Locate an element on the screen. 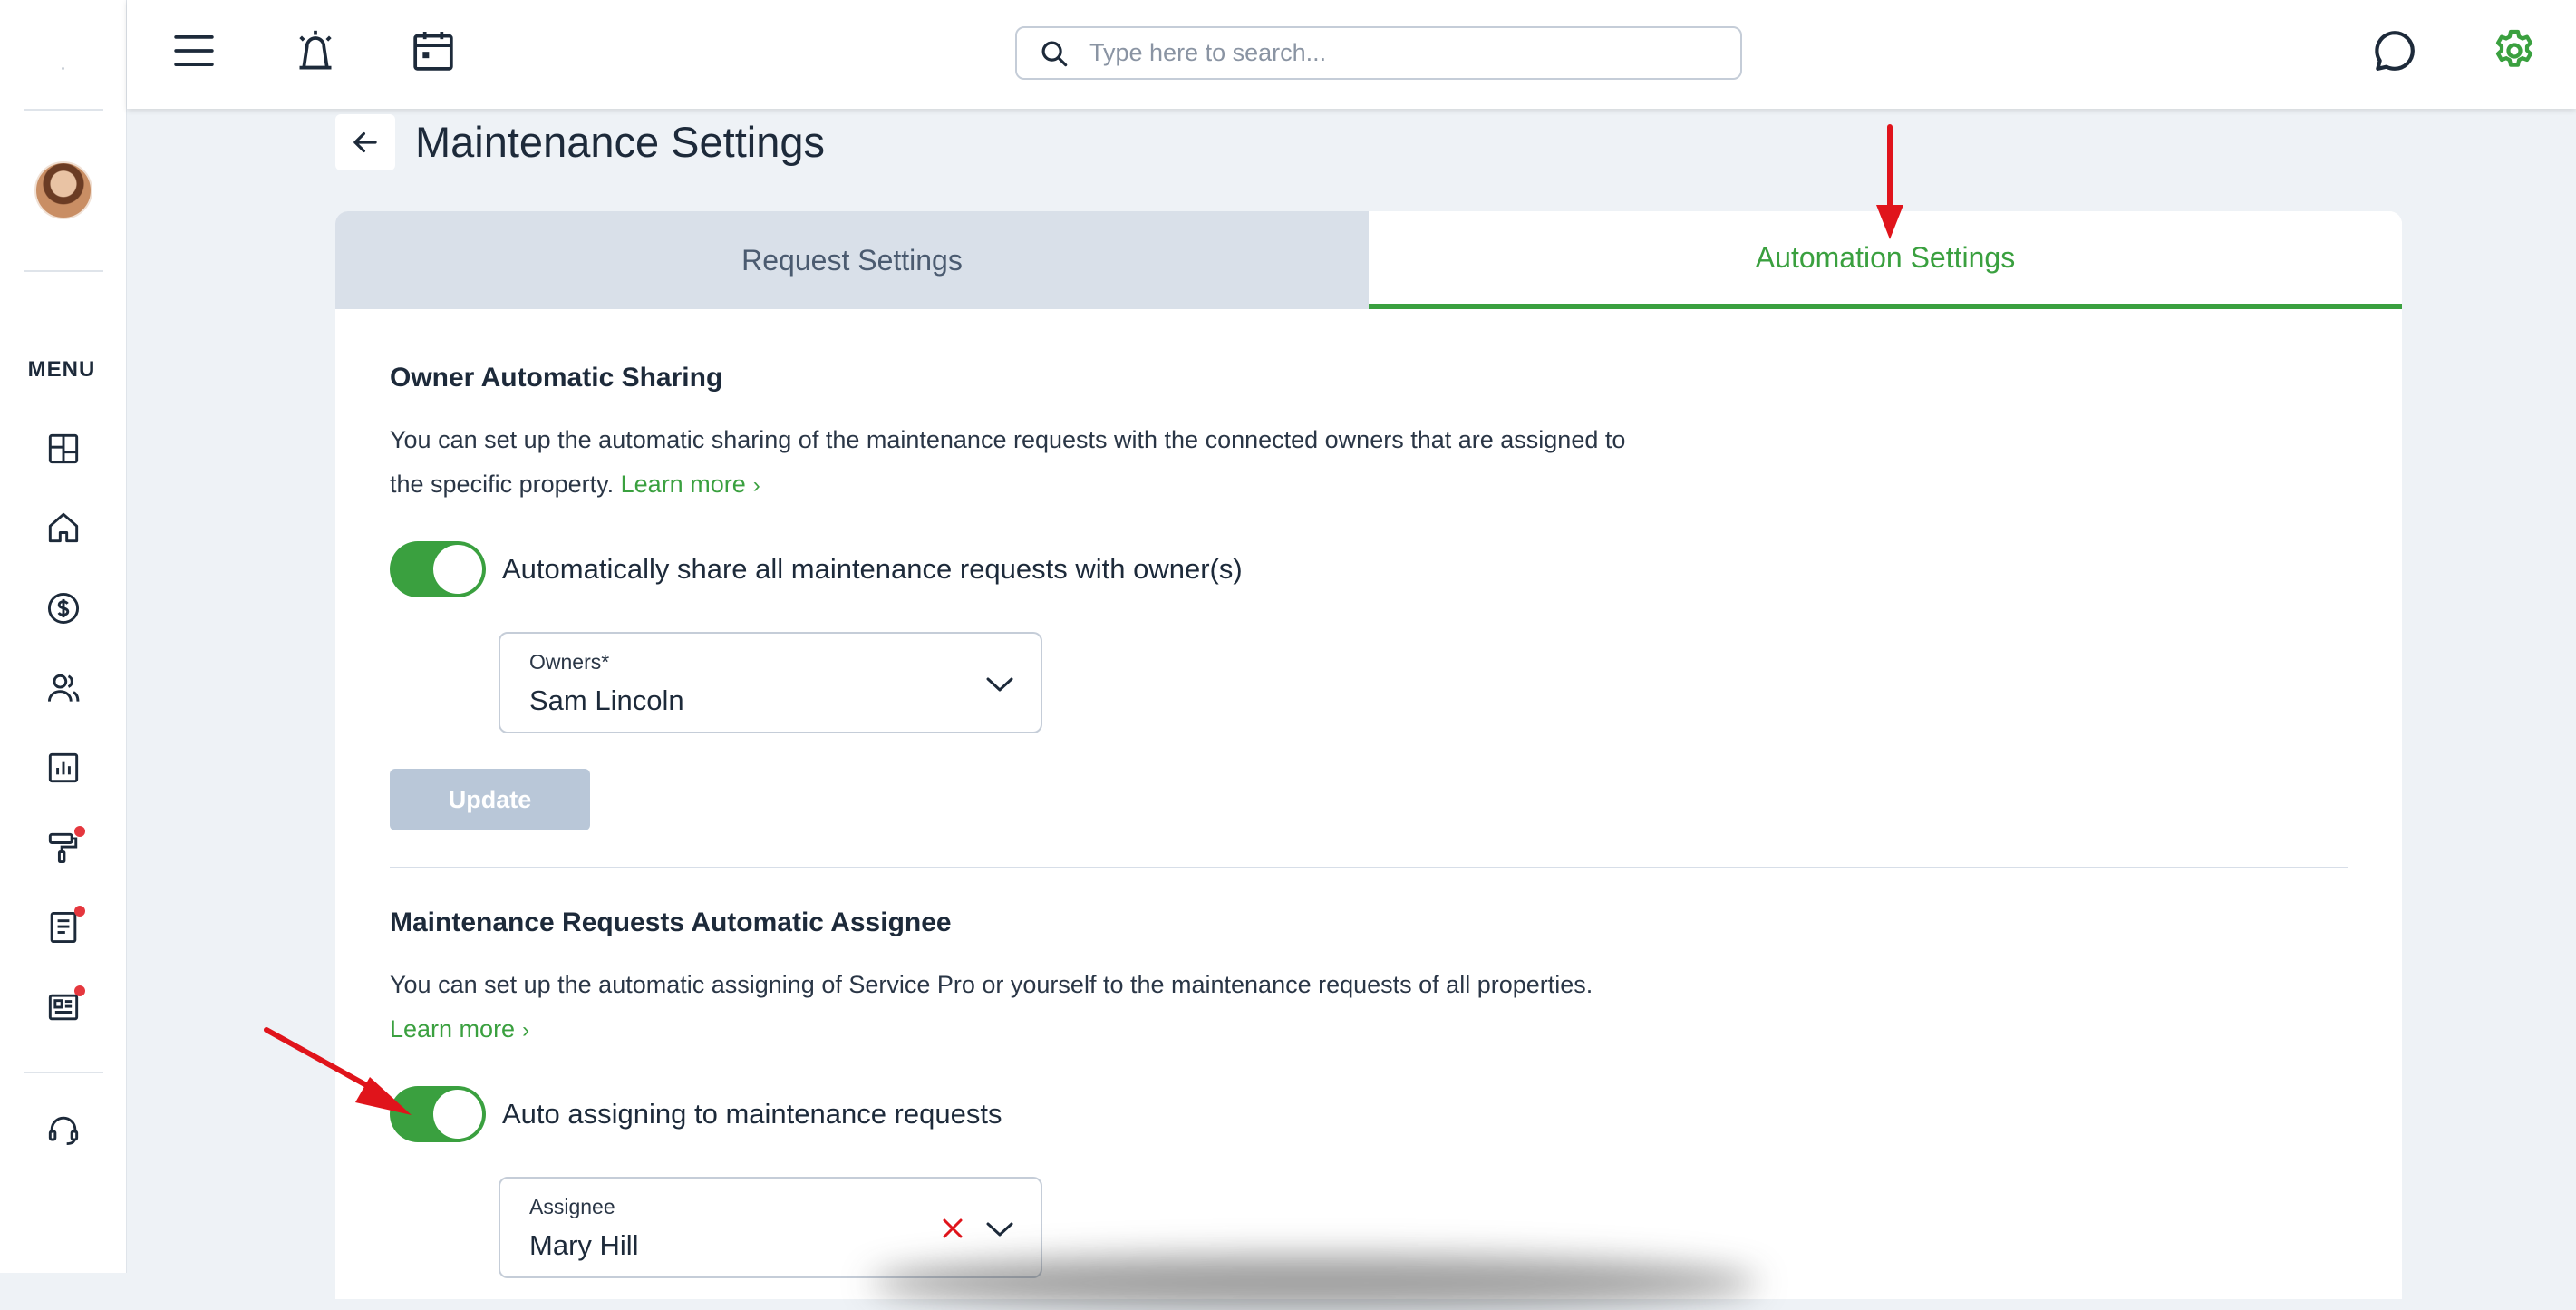 The height and width of the screenshot is (1310, 2576). sidebar-item-dashboard is located at coordinates (63, 449).